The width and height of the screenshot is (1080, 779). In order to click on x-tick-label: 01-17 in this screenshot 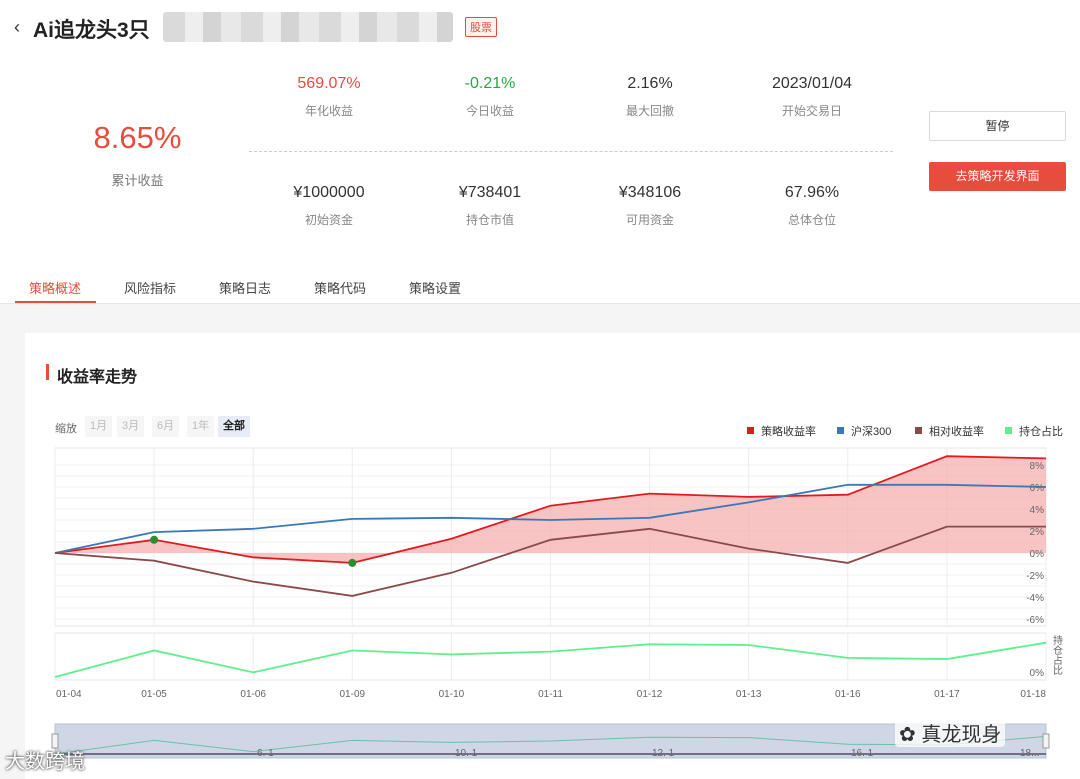, I will do `click(947, 694)`.